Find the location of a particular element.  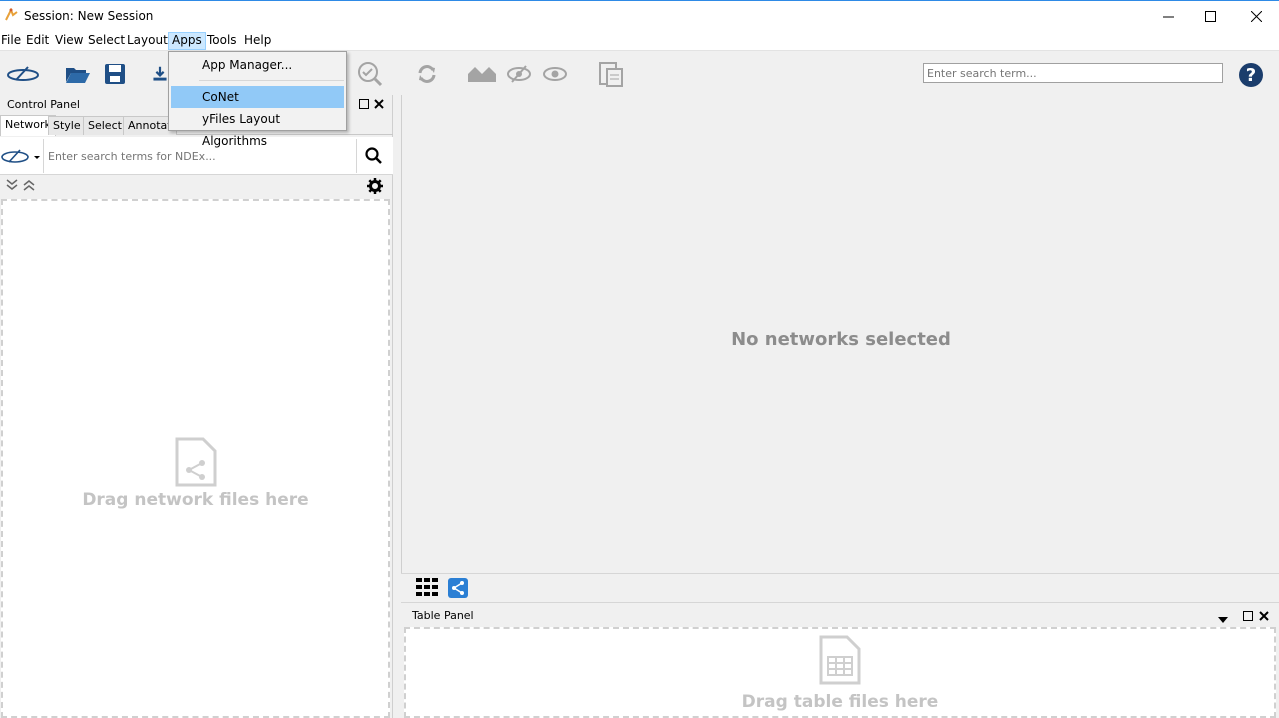

import-icon is located at coordinates (160, 74).